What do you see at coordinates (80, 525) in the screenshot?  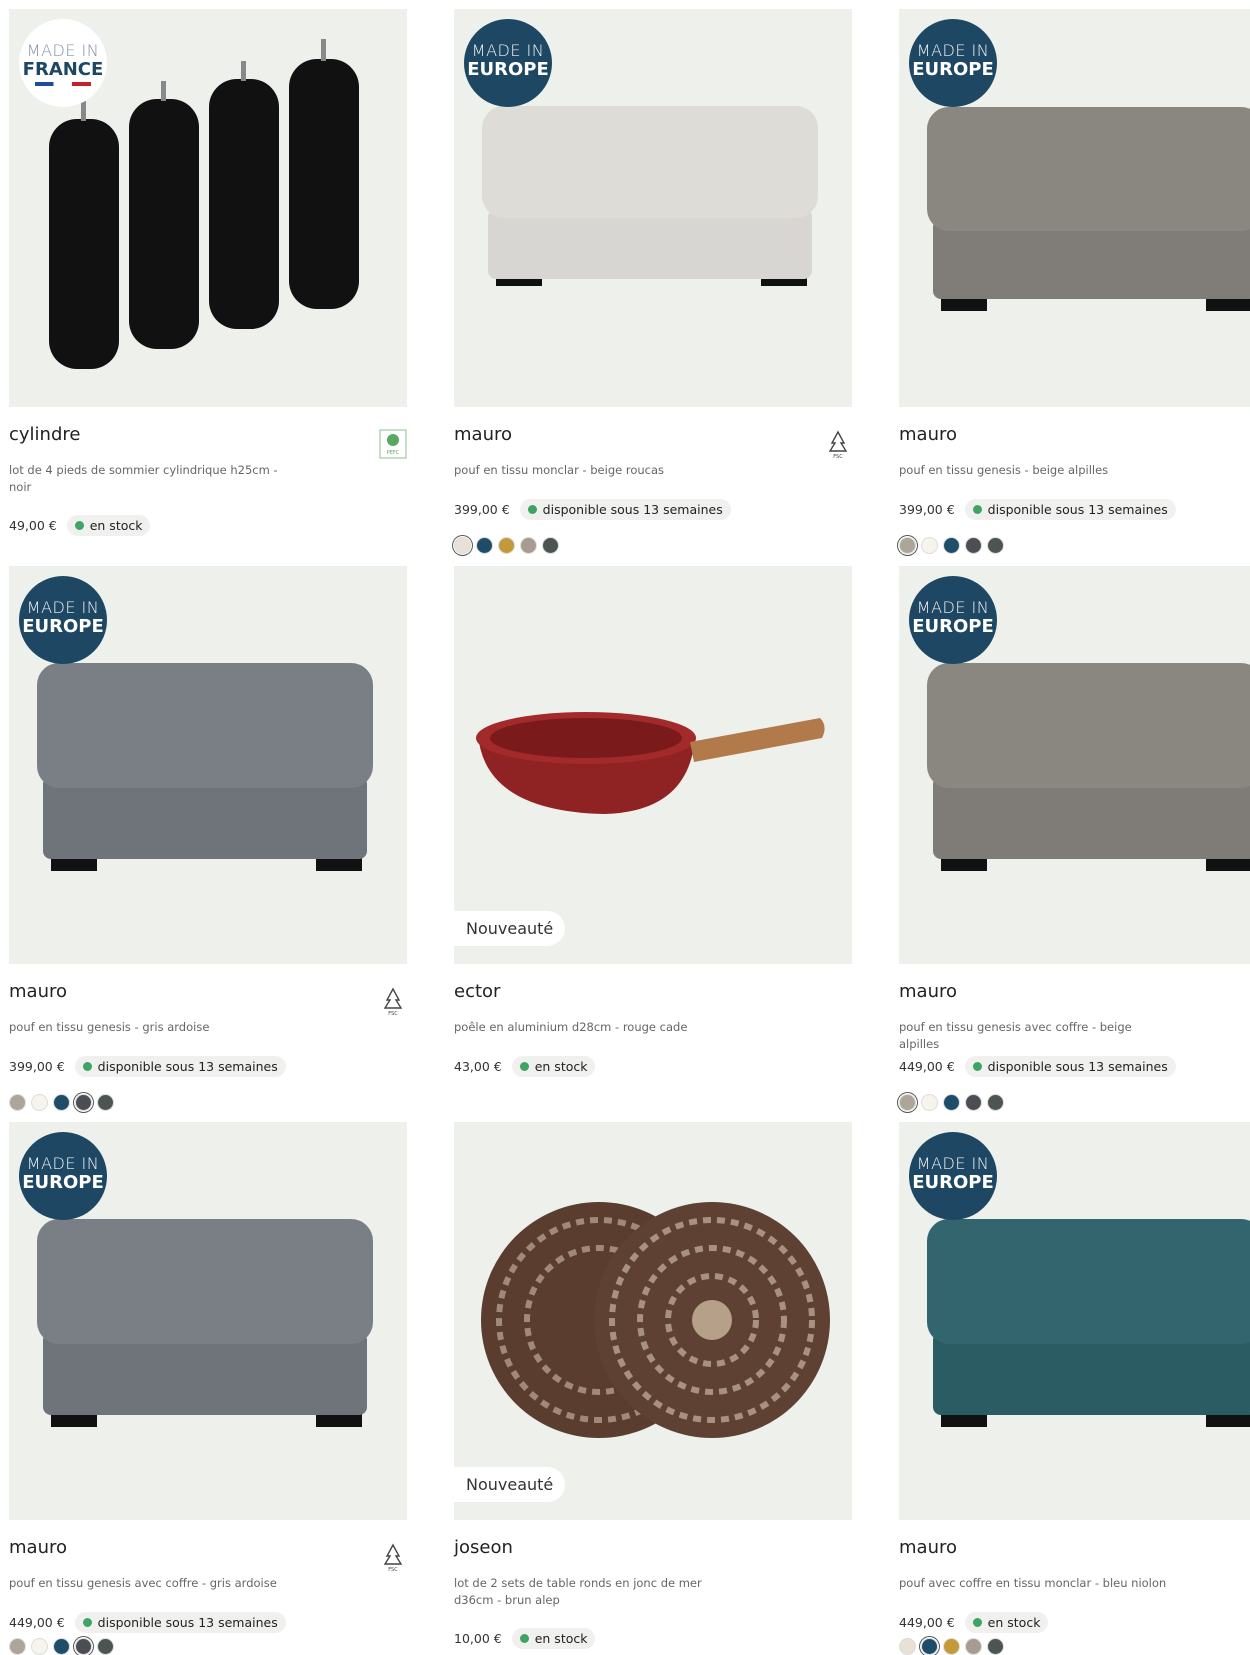 I see `price-row: 49,00 € en stock` at bounding box center [80, 525].